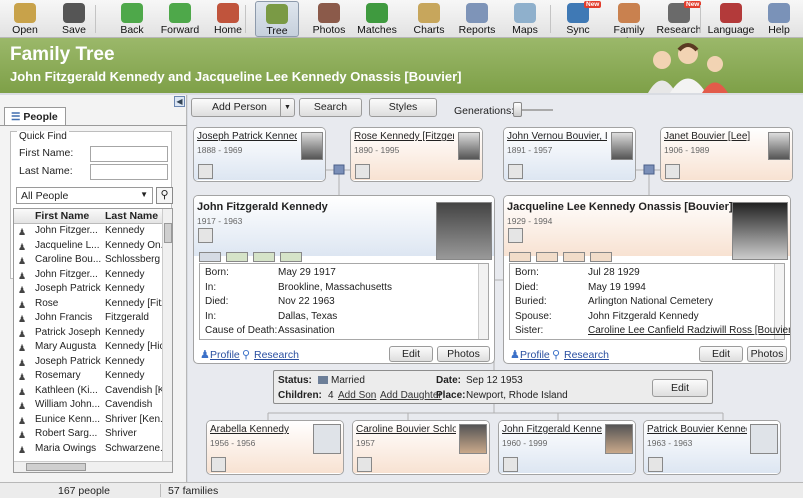 The image size is (803, 498). I want to click on person-name: Joseph Patrick Kennedy, so click(247, 136).